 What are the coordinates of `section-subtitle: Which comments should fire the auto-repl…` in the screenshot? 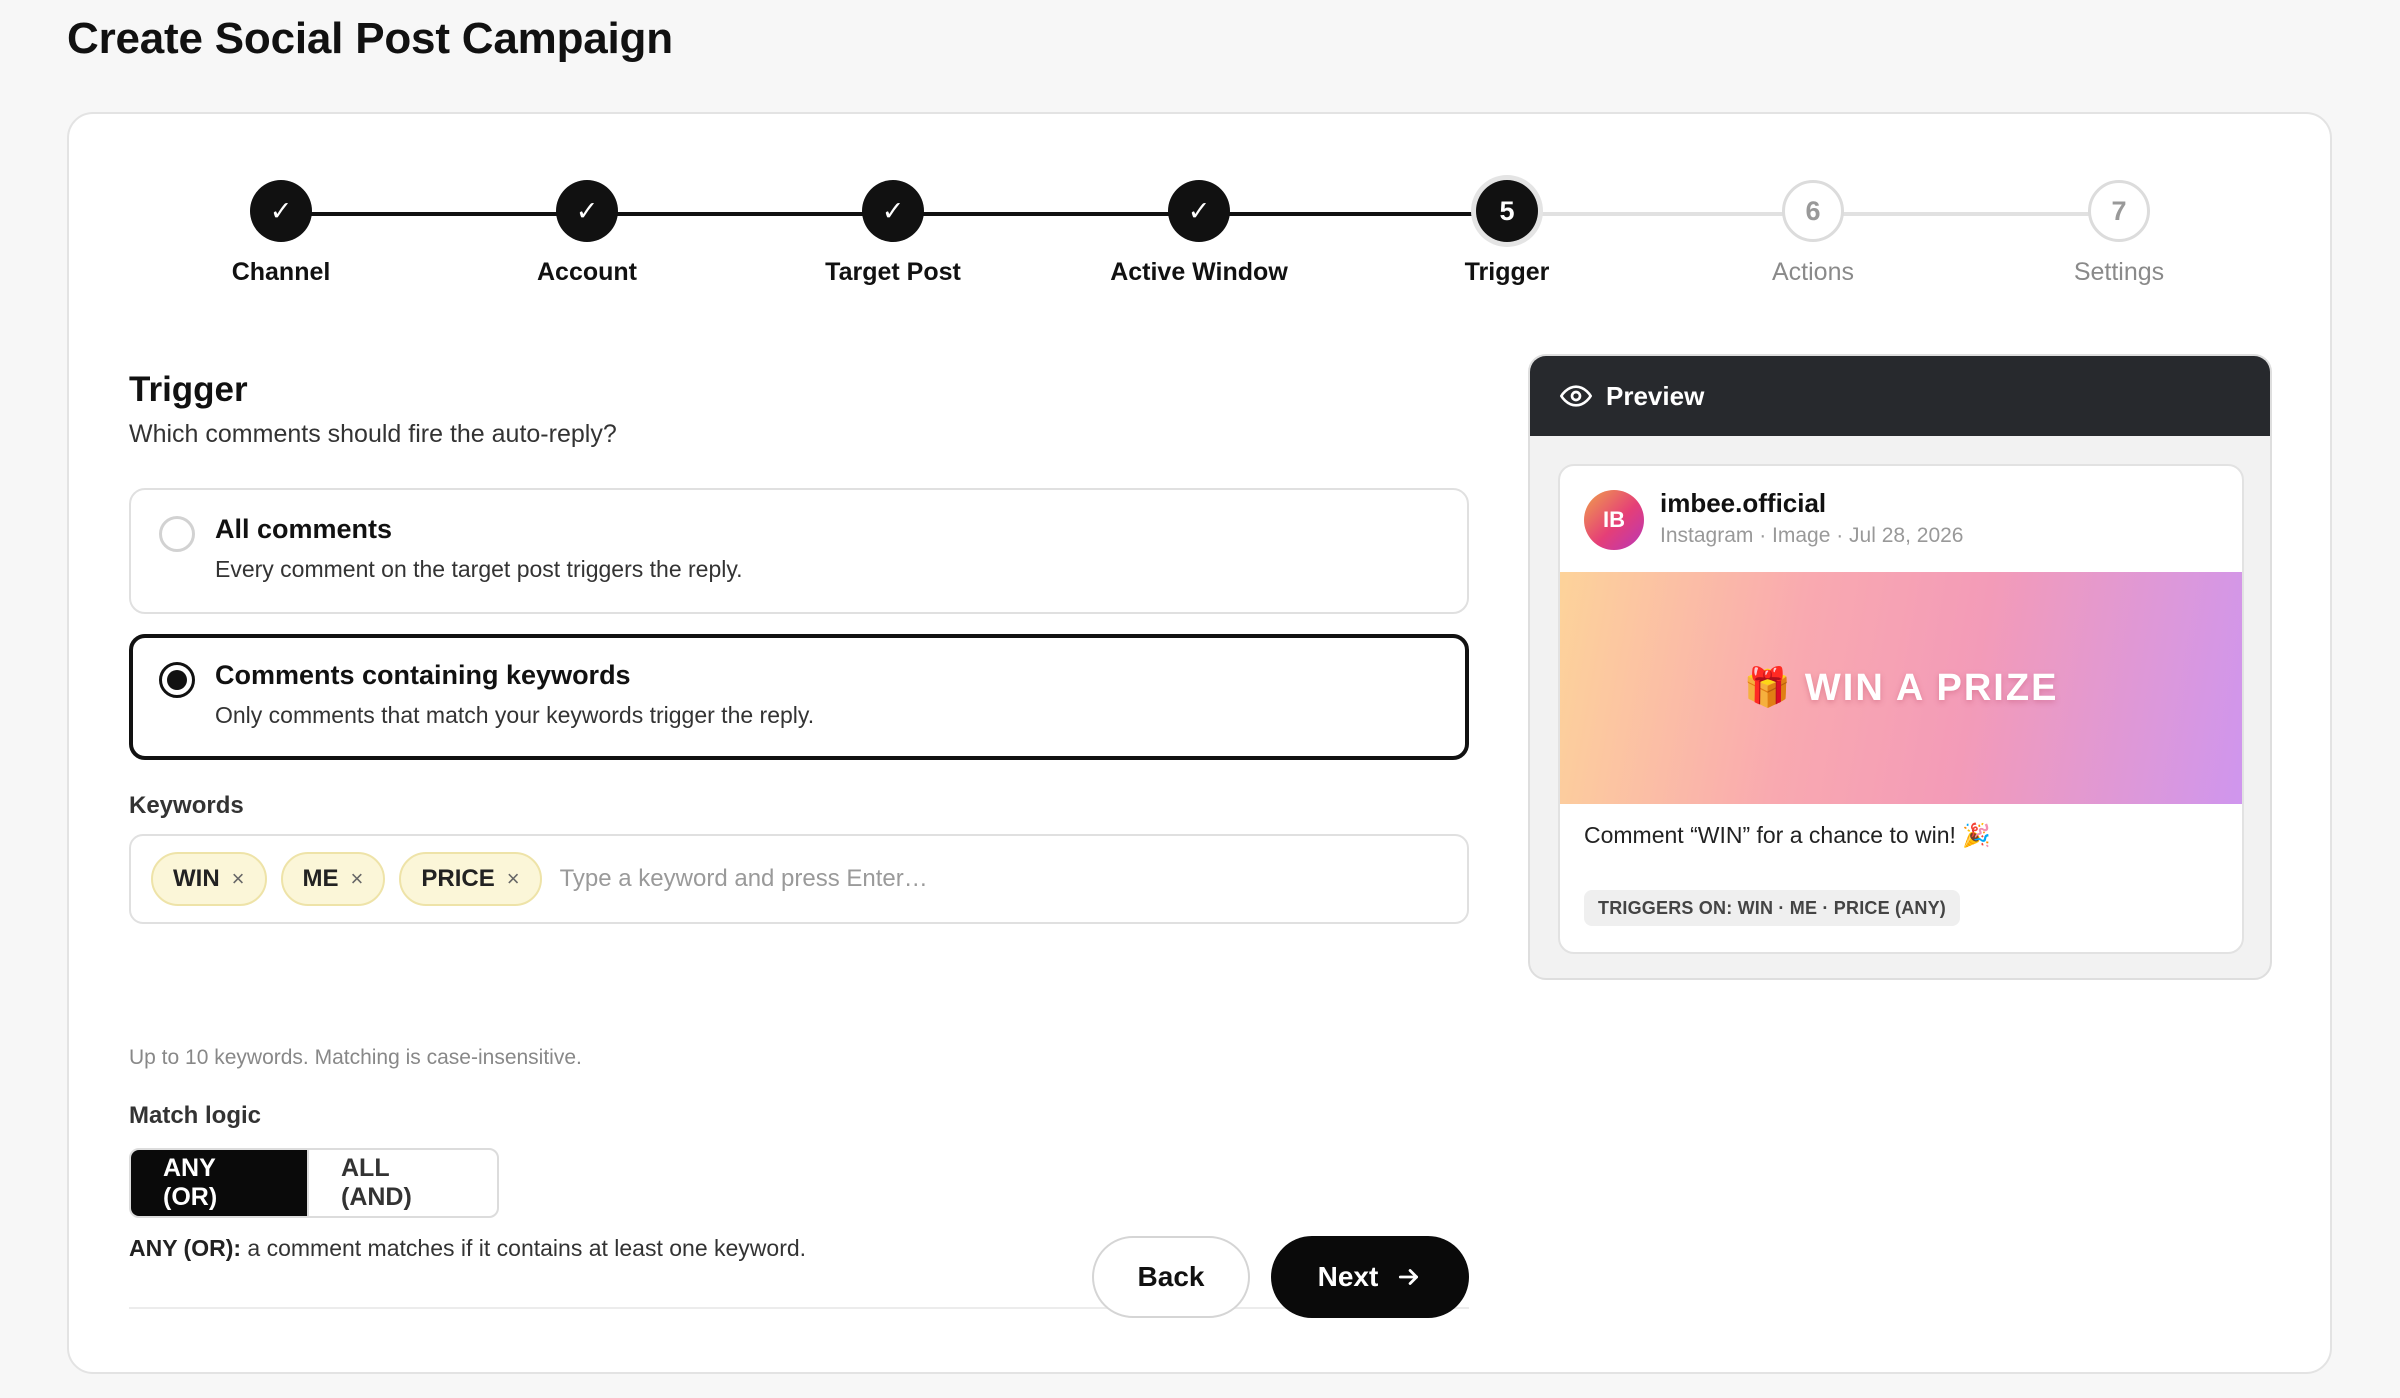 It's located at (373, 434).